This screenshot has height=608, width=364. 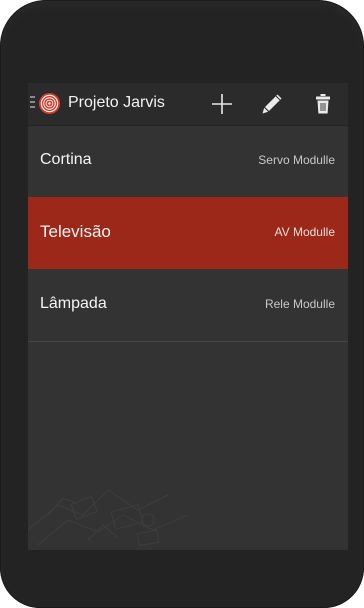 I want to click on app-logo-icon, so click(x=49, y=103).